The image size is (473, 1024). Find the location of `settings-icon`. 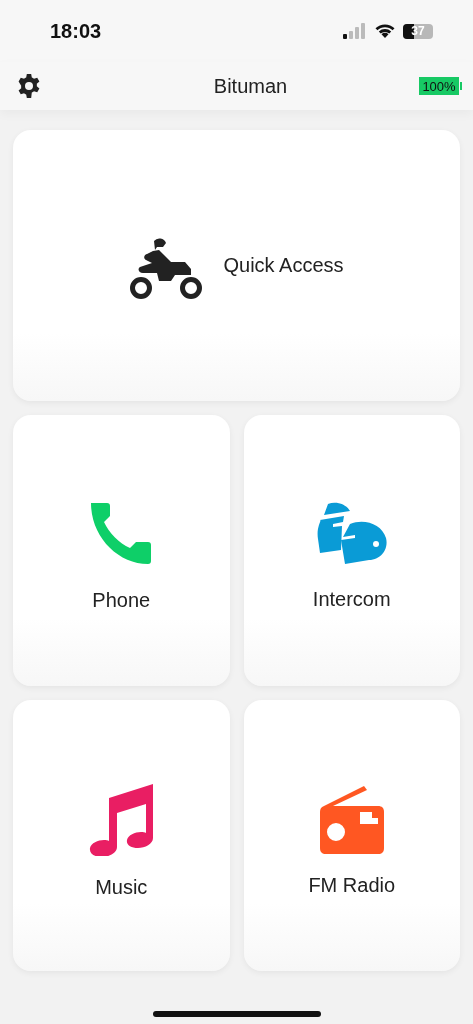

settings-icon is located at coordinates (29, 86).